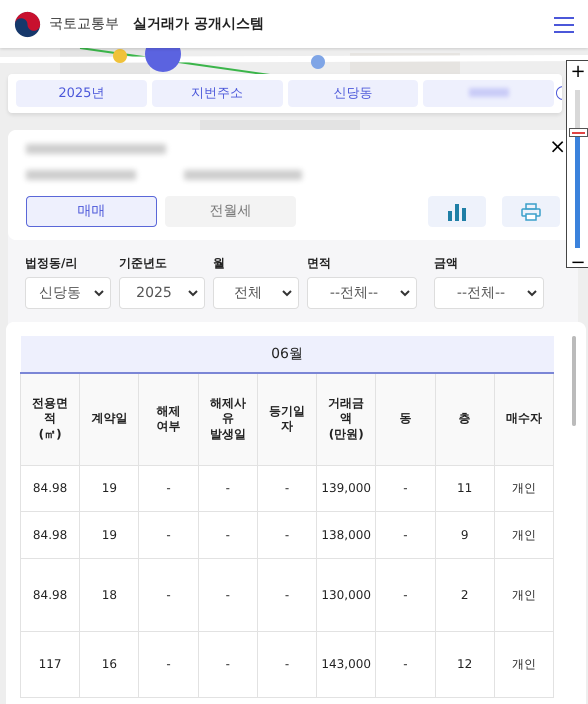 The height and width of the screenshot is (704, 588). Describe the element at coordinates (464, 664) in the screenshot. I see `table-cell: 12` at that location.